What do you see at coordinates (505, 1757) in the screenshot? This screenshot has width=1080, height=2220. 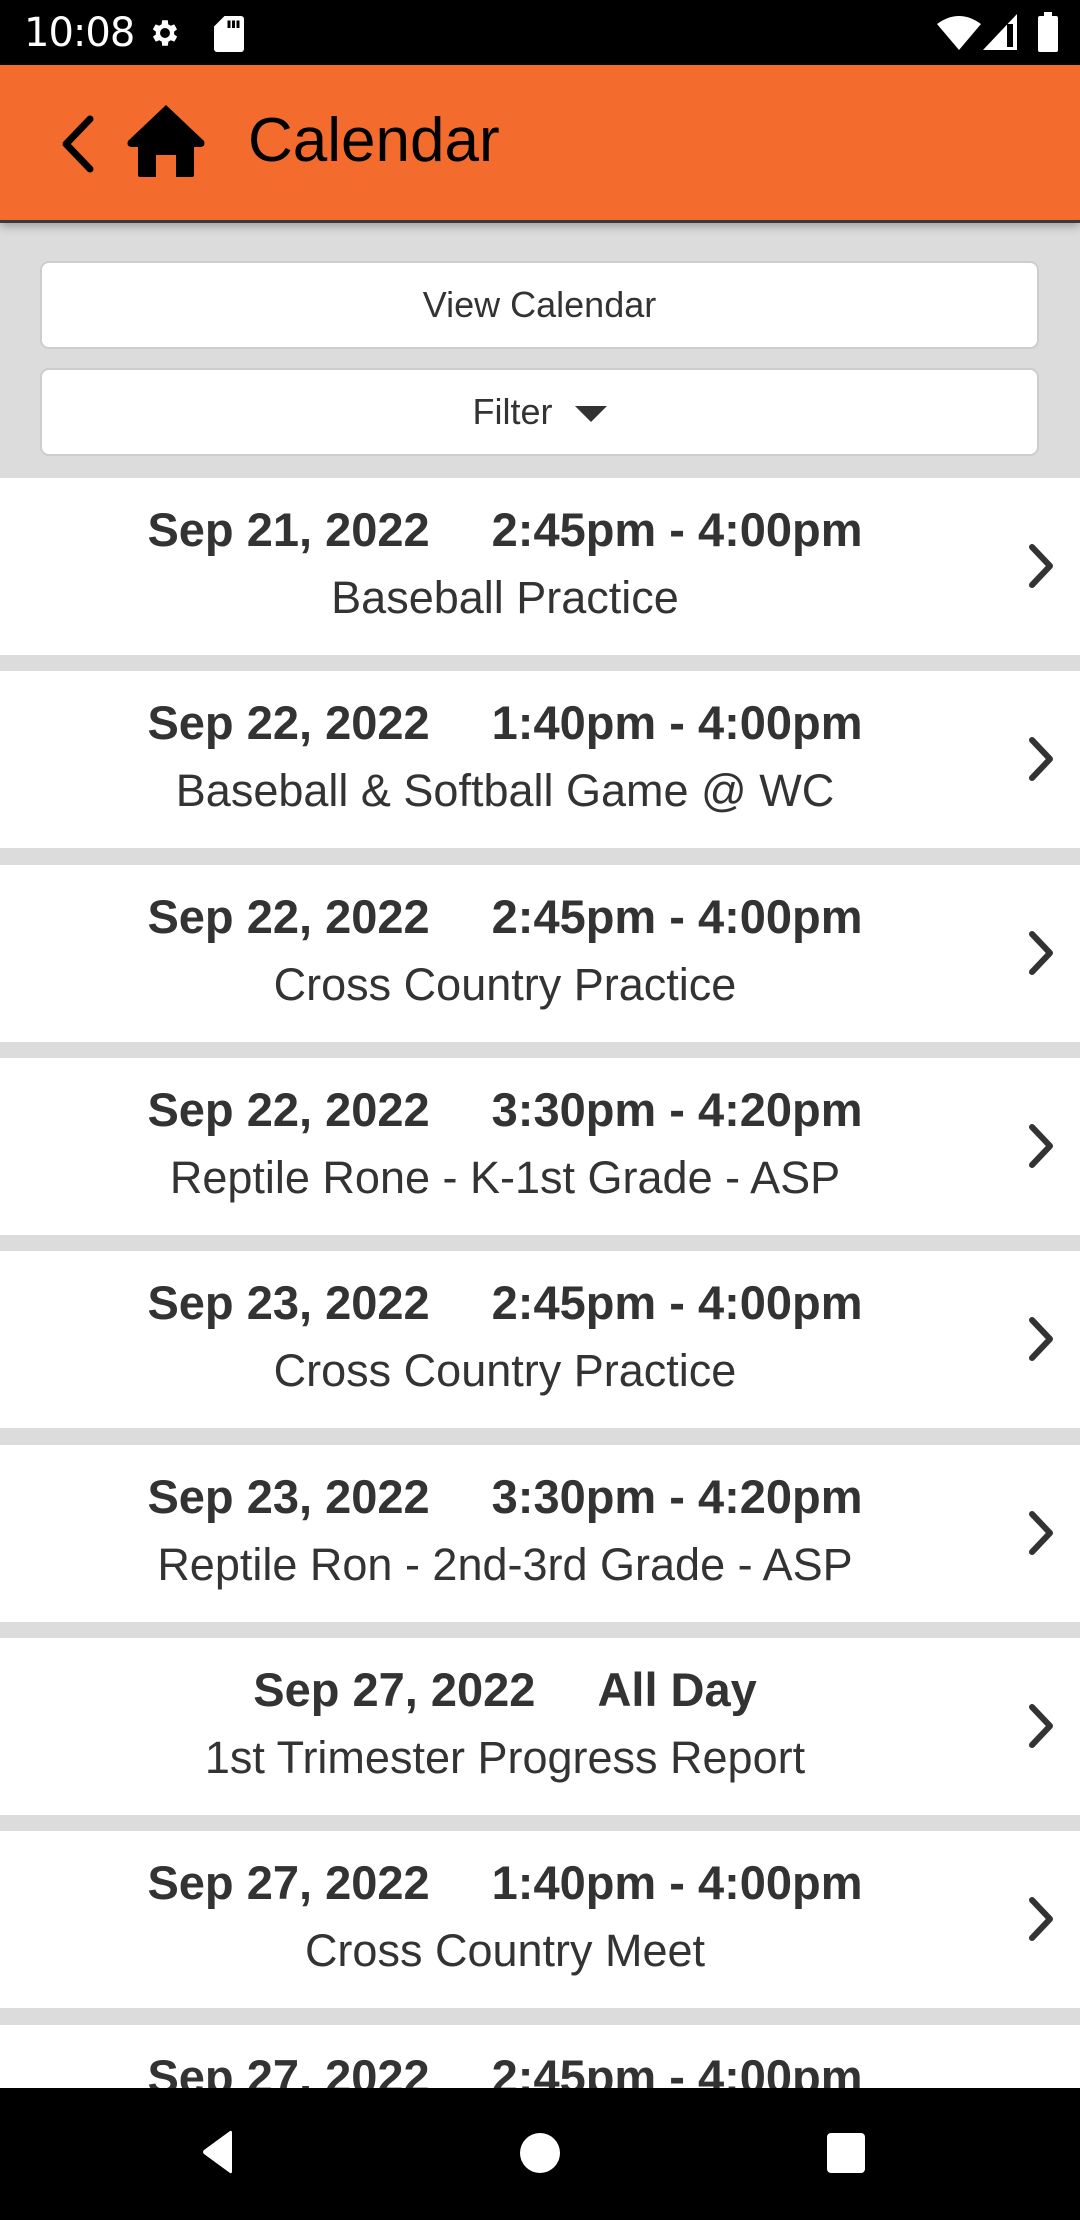 I see `event-title: 1st Trimester Progress Report` at bounding box center [505, 1757].